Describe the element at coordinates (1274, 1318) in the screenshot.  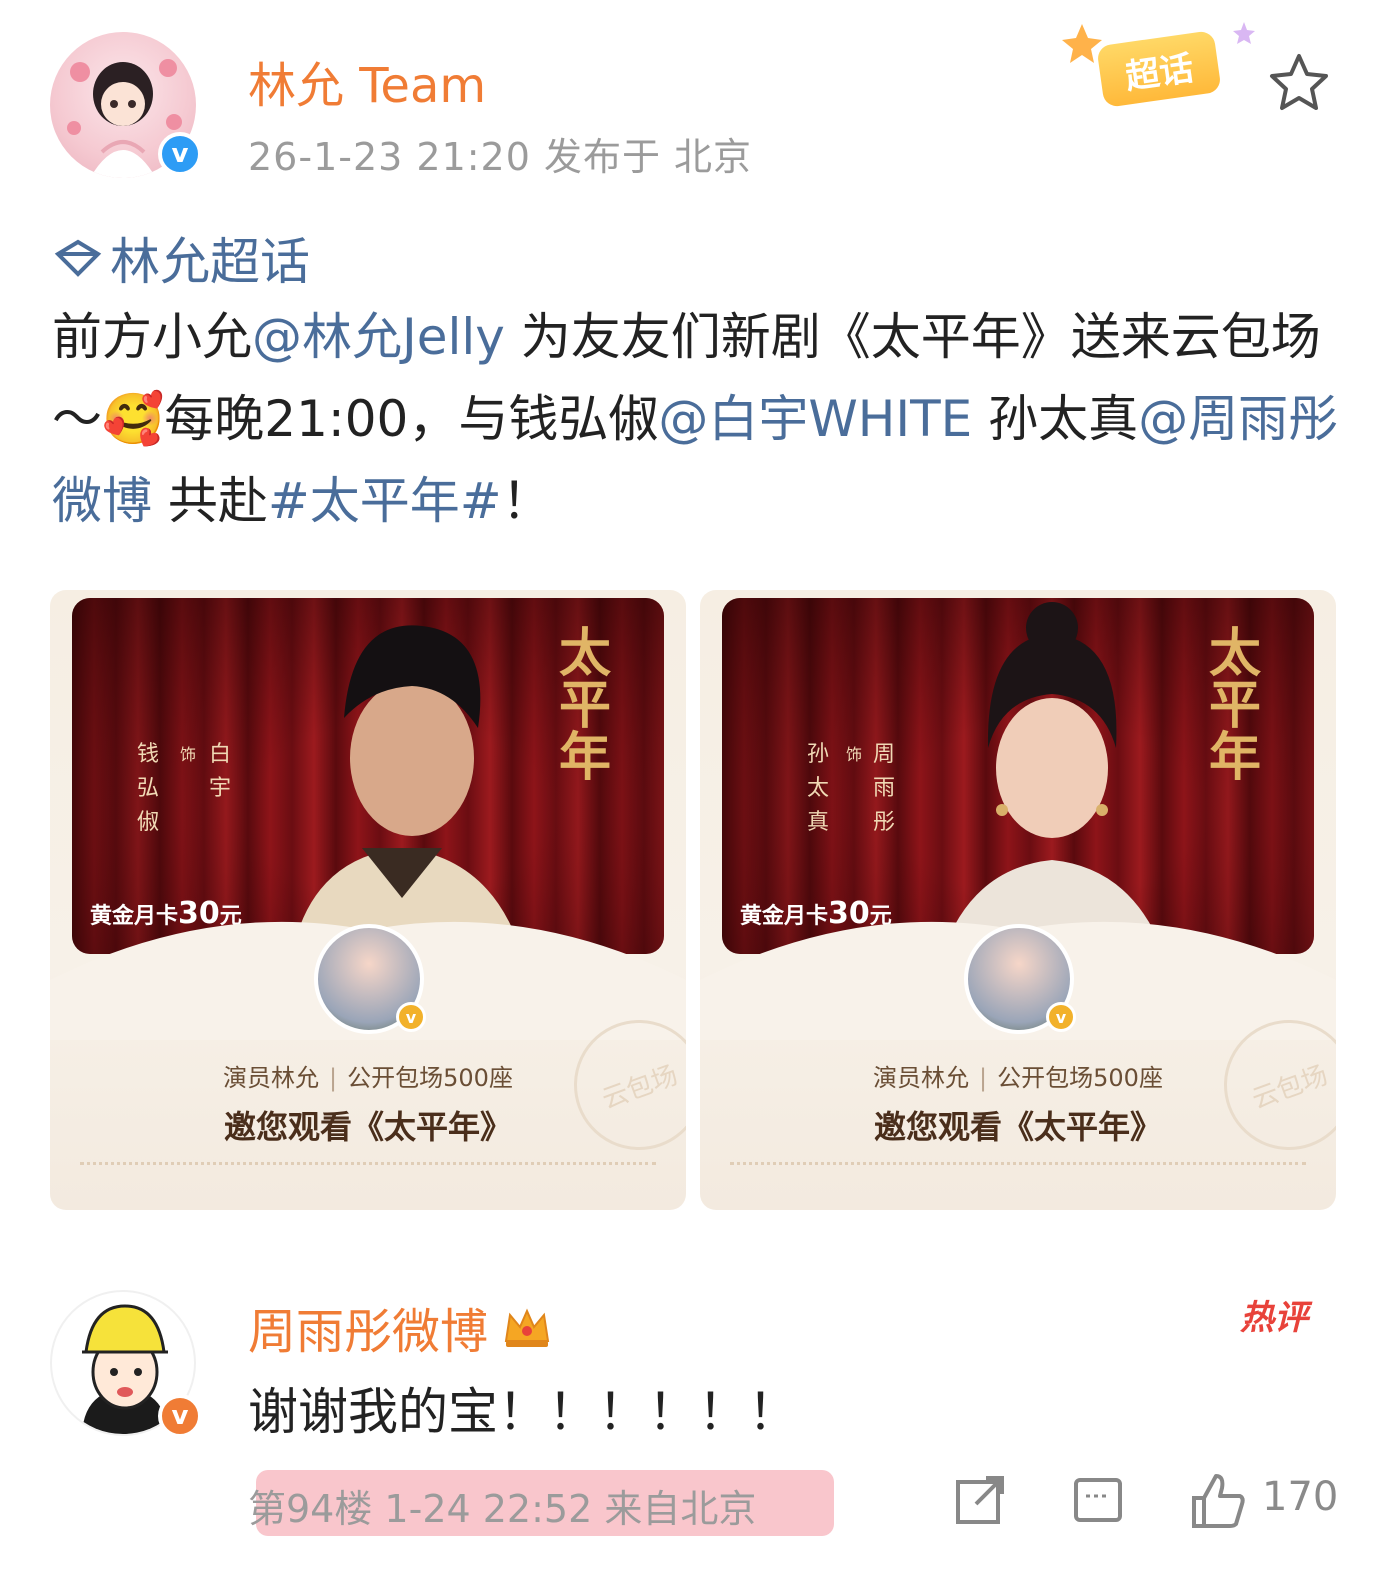
I see `hot-comment-badge: 热评` at that location.